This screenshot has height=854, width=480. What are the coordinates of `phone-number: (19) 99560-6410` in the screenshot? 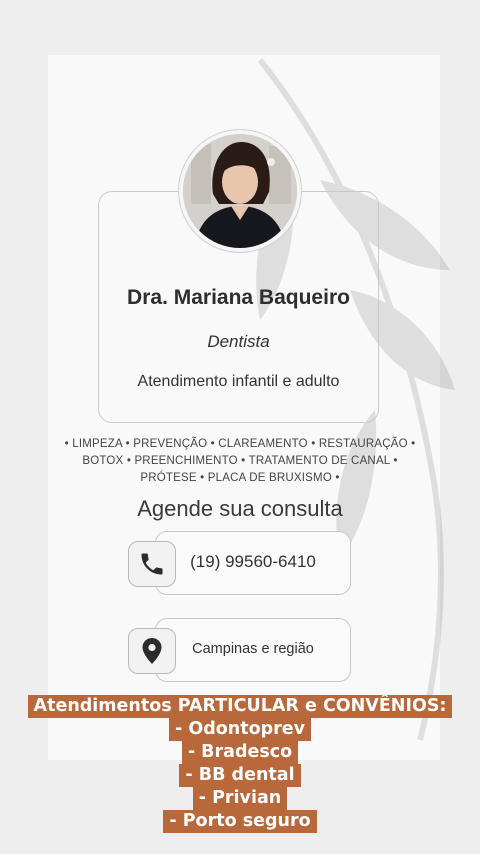 It's located at (253, 562).